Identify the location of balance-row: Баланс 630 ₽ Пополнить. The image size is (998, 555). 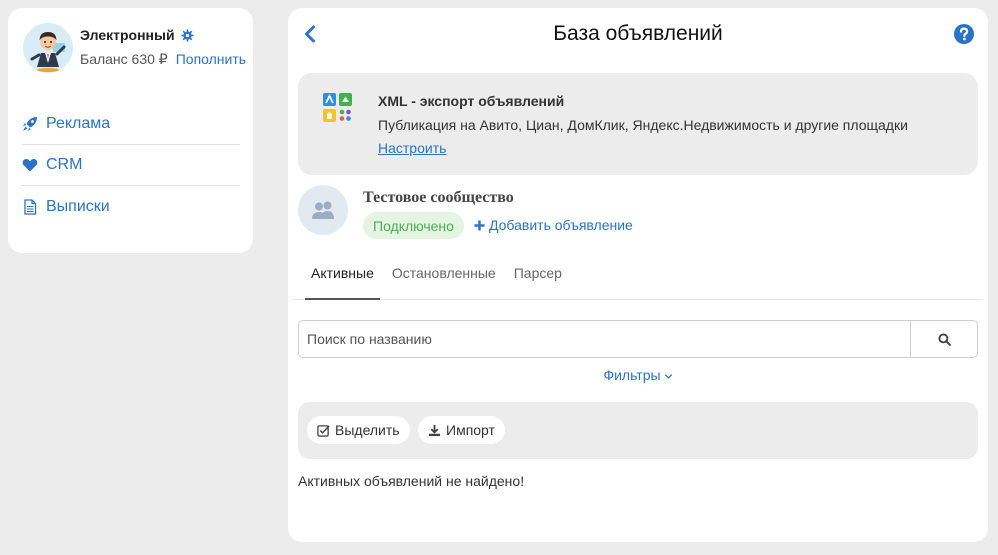
(163, 59).